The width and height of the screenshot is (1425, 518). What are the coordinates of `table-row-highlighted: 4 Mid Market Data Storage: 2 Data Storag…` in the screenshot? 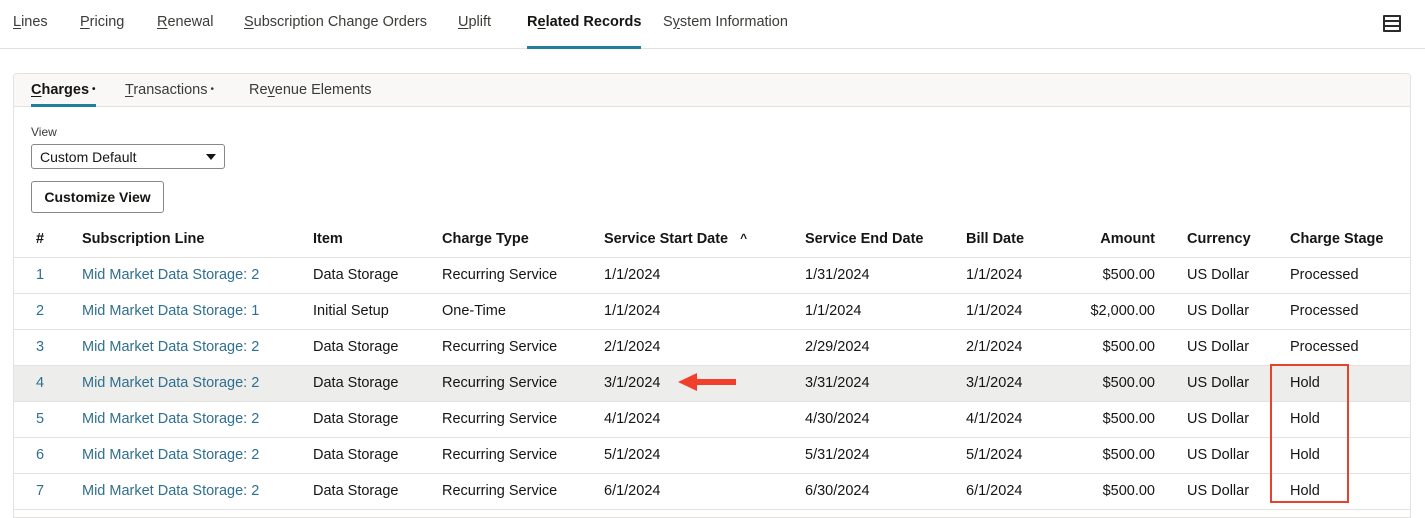 It's located at (712, 383).